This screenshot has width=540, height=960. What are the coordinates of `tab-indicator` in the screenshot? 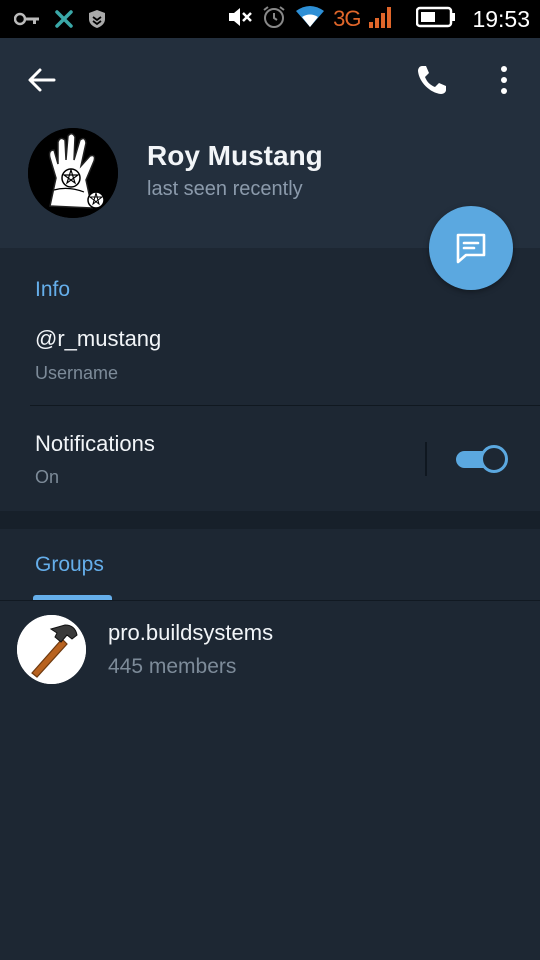 It's located at (72, 597).